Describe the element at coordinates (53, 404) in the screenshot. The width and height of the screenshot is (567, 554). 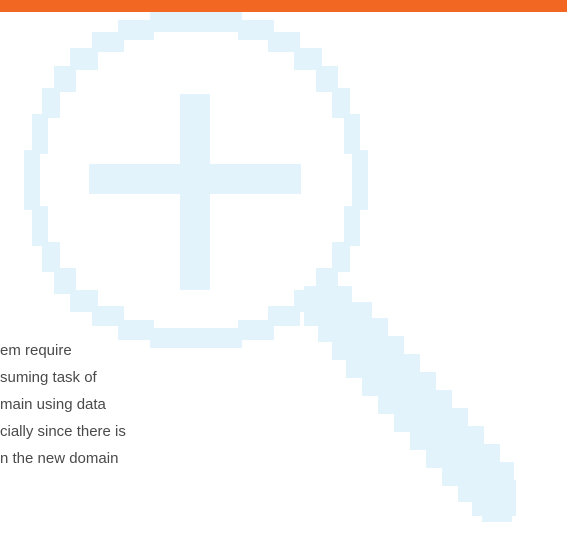
I see `paragraph-line: main using data` at that location.